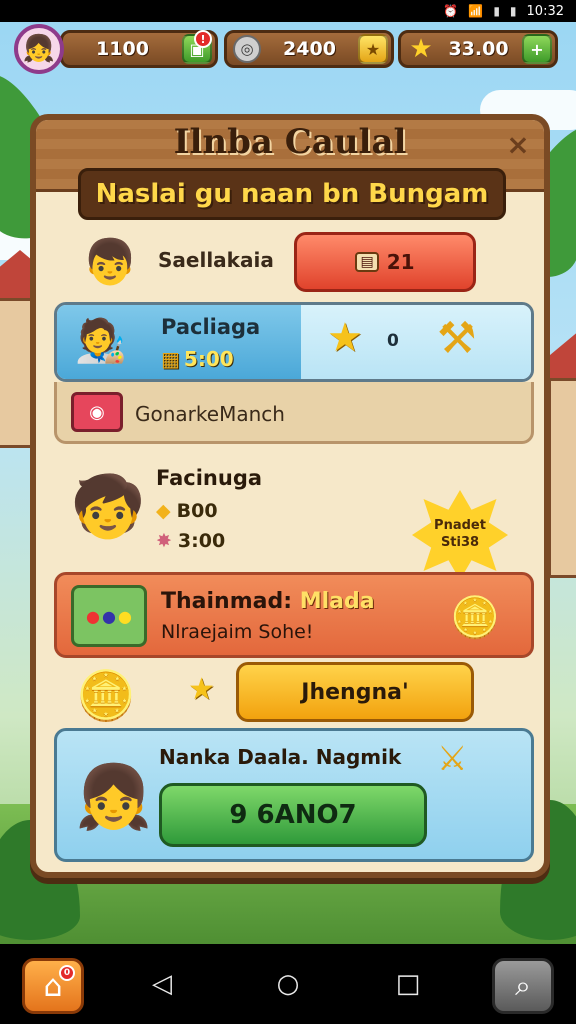  I want to click on package-strip-text: GonarkeManch, so click(210, 414).